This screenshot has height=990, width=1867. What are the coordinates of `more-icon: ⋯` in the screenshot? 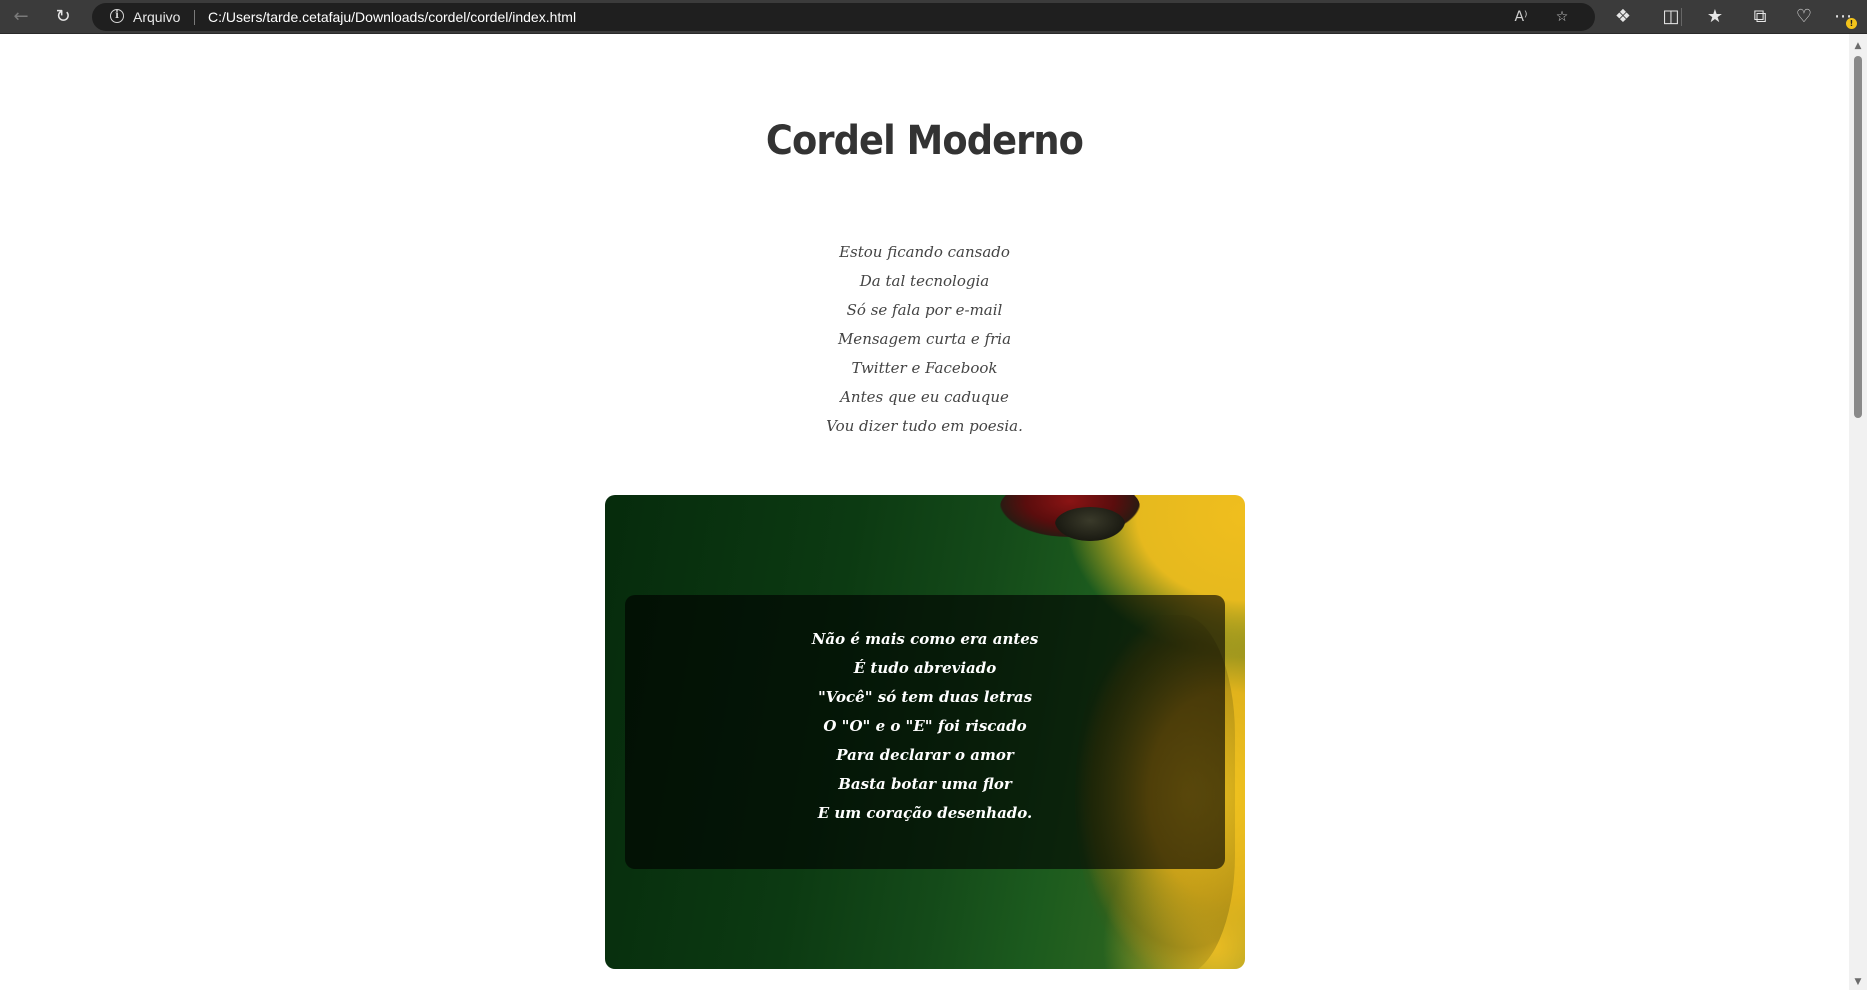 It's located at (1843, 17).